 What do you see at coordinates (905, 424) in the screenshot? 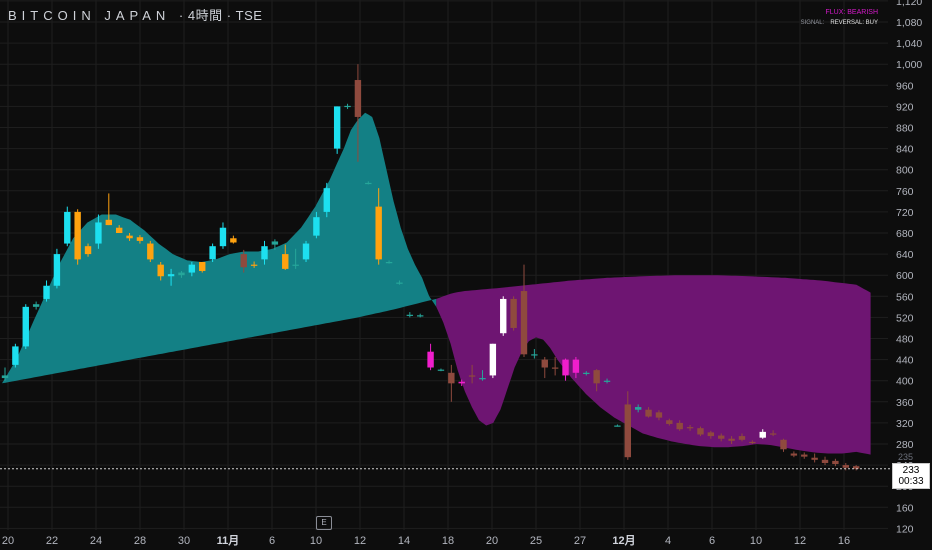
I see `price-tick-label: 320` at bounding box center [905, 424].